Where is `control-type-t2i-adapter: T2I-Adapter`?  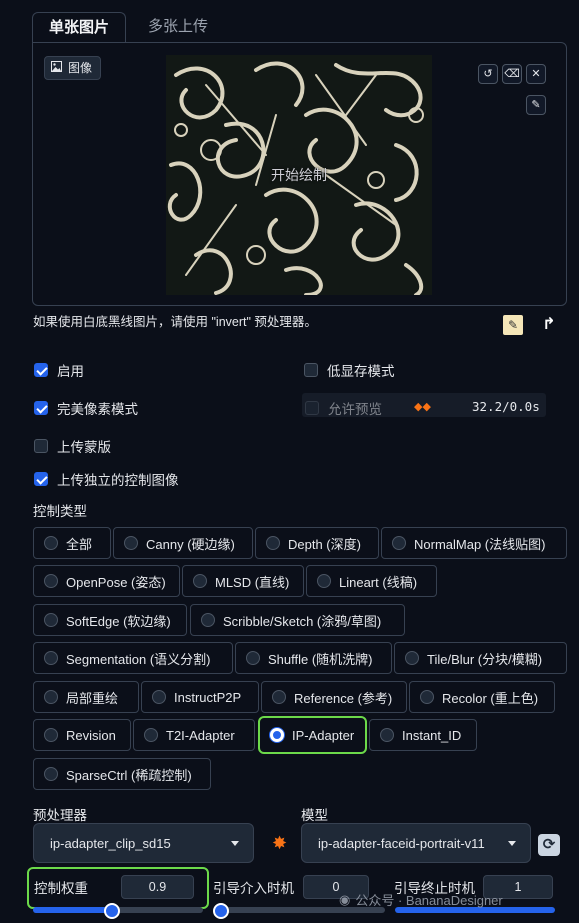 control-type-t2i-adapter: T2I-Adapter is located at coordinates (194, 735).